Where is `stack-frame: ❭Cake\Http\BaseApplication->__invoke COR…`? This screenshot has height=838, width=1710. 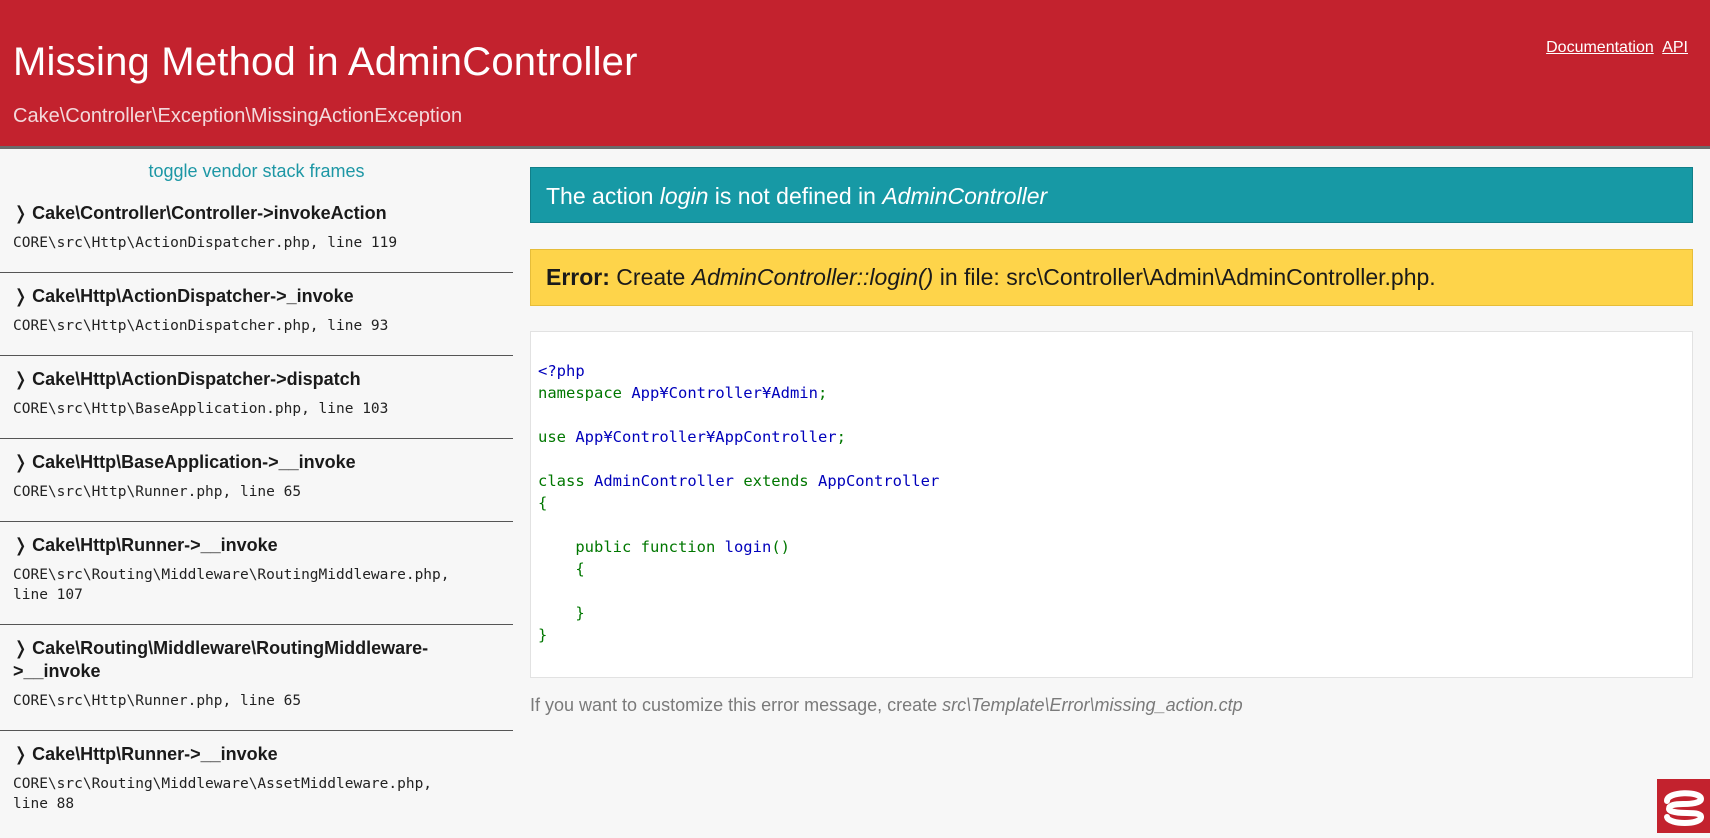 stack-frame: ❭Cake\Http\BaseApplication->__invoke COR… is located at coordinates (256, 480).